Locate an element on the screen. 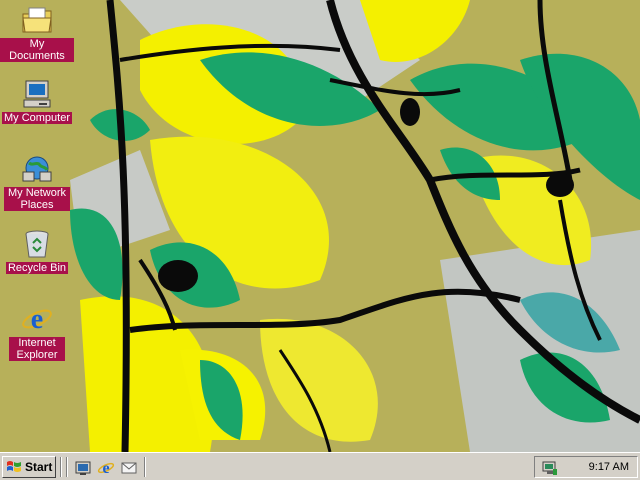  folder-documents-icon is located at coordinates (37, 20).